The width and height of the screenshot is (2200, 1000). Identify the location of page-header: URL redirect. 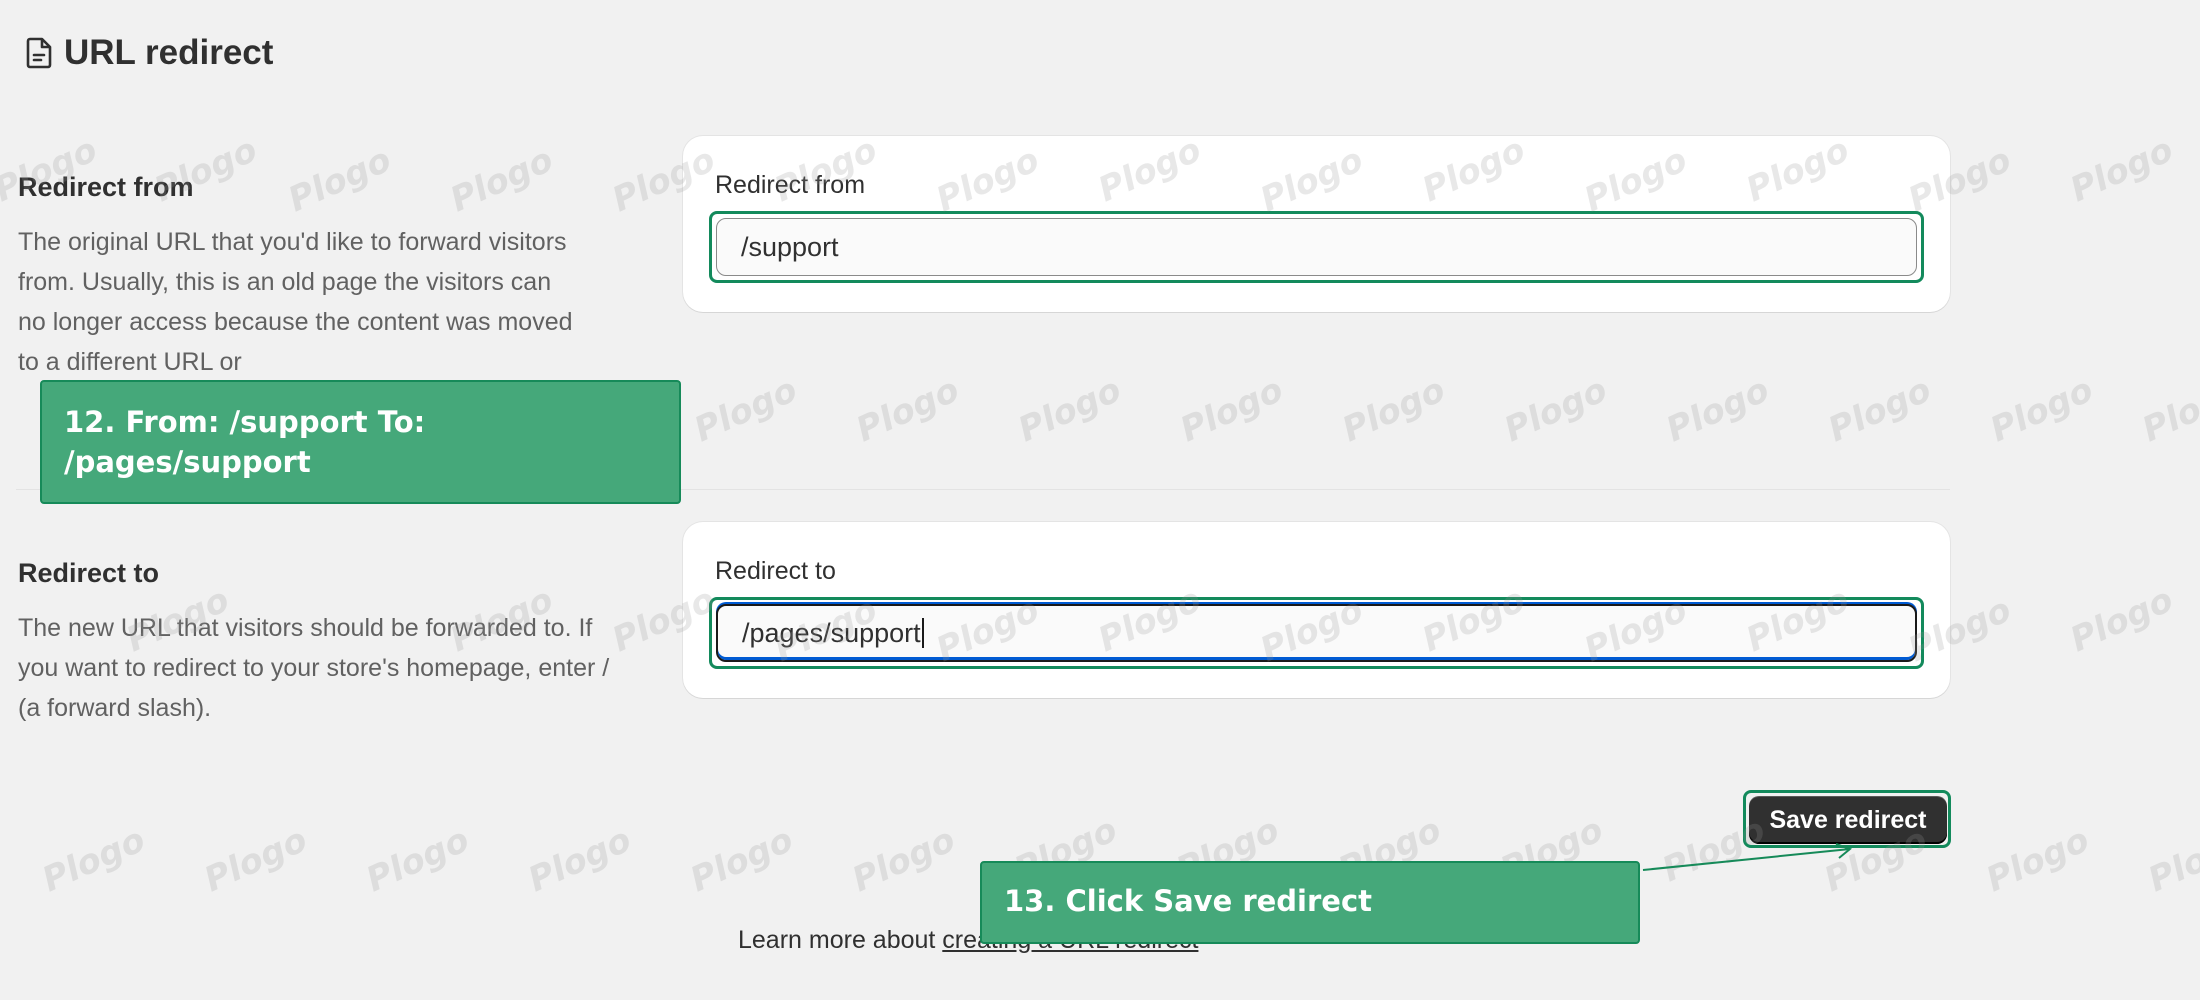
(148, 53).